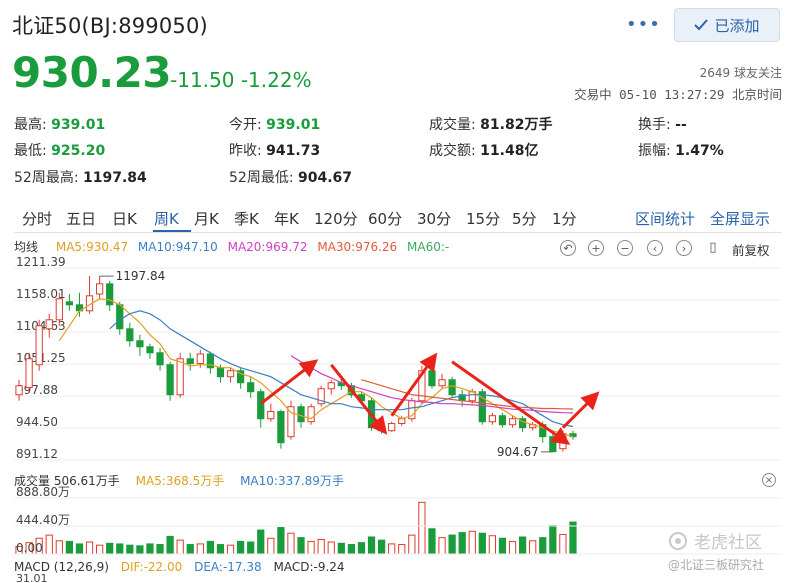 The image size is (794, 583). What do you see at coordinates (41, 262) in the screenshot?
I see `y-tick-label: 1211.39` at bounding box center [41, 262].